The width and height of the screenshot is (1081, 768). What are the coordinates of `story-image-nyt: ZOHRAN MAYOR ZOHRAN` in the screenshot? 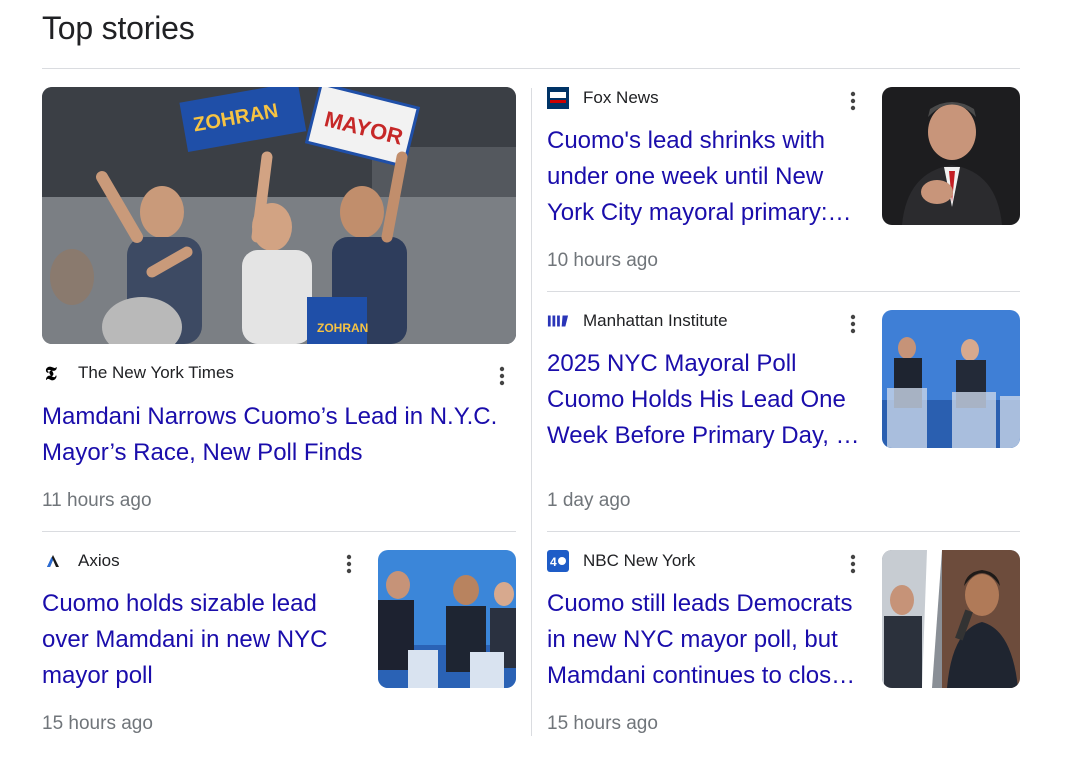 It's located at (279, 215).